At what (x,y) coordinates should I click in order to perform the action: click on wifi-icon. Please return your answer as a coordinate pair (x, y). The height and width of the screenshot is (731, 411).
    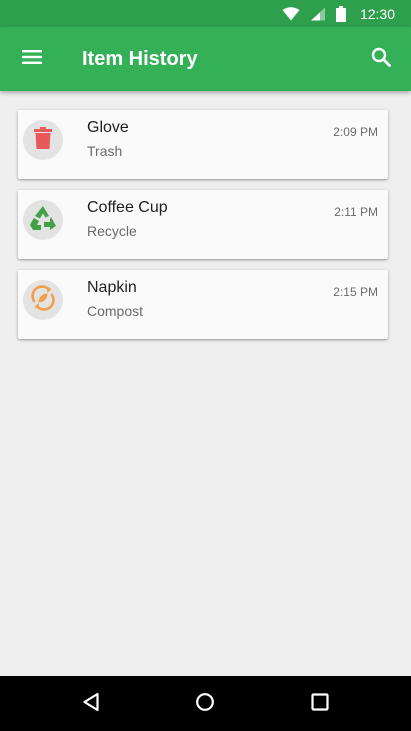
    Looking at the image, I should click on (291, 13).